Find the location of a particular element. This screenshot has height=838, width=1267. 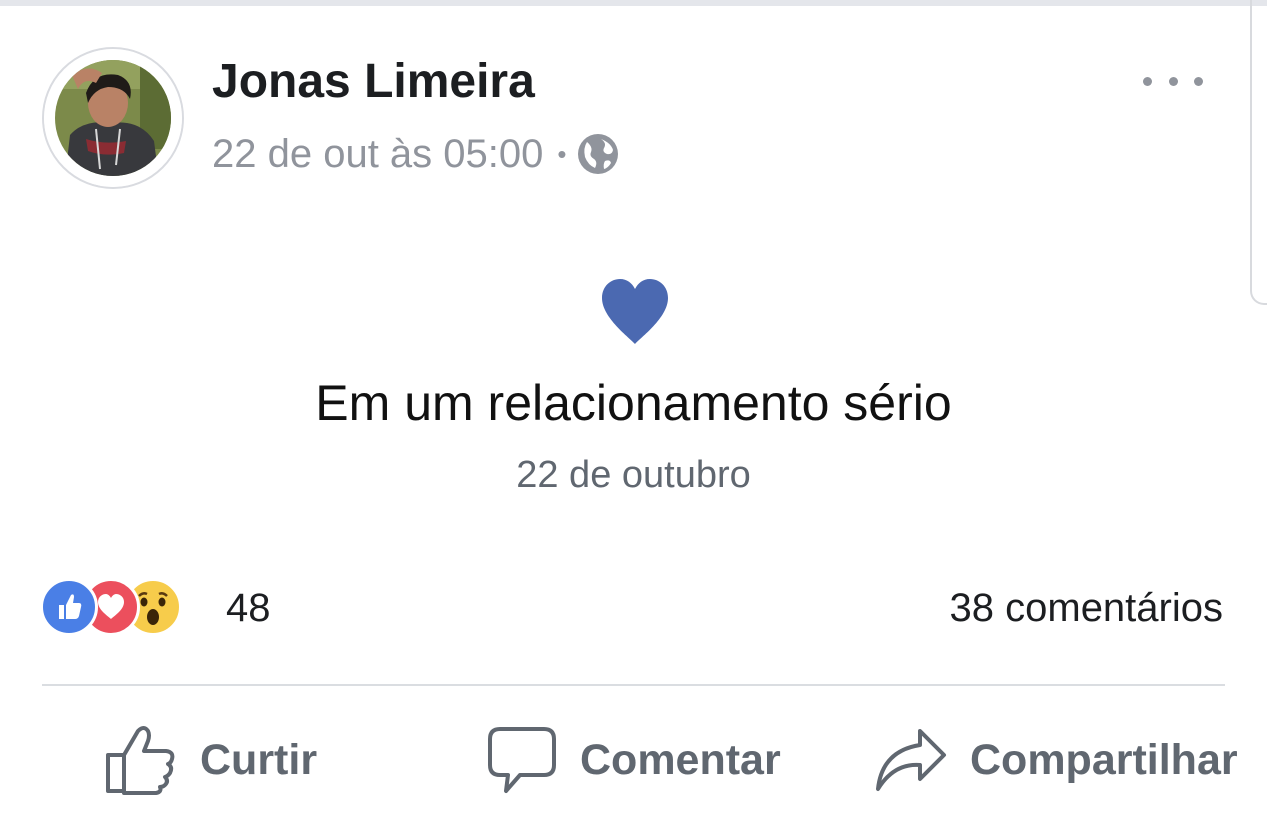

comments-count: 38 comentários is located at coordinates (1086, 608).